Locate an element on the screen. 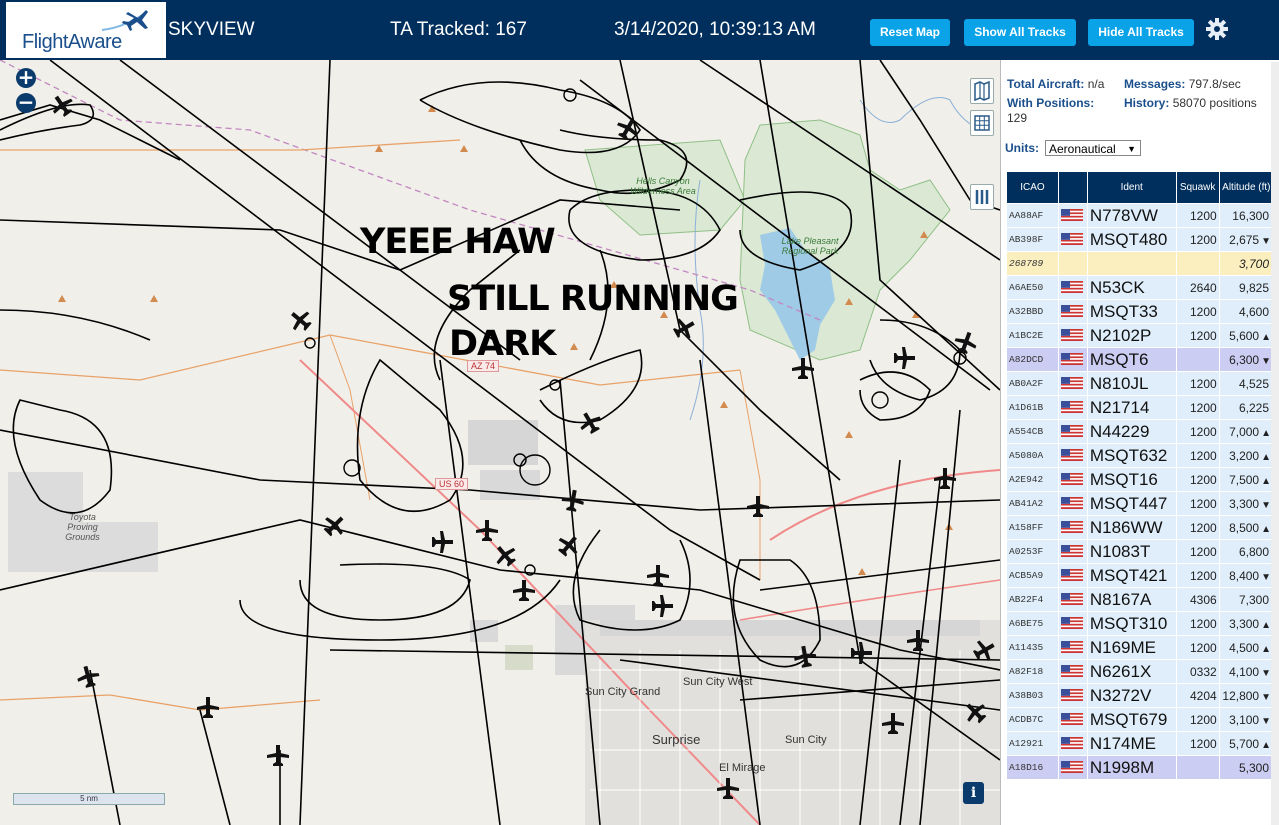  label-sun-city: Sun City is located at coordinates (806, 740).